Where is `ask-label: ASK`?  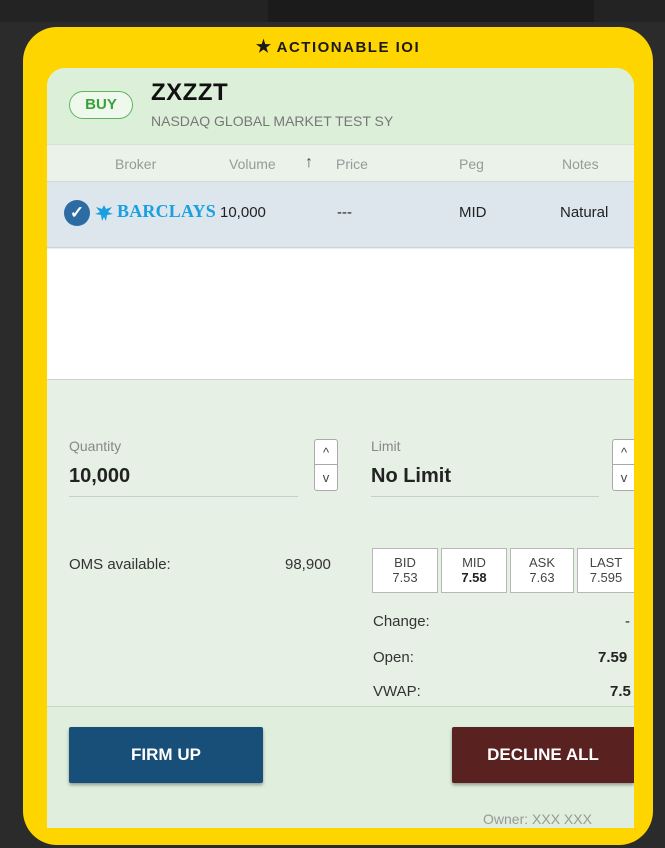 ask-label: ASK is located at coordinates (541, 562).